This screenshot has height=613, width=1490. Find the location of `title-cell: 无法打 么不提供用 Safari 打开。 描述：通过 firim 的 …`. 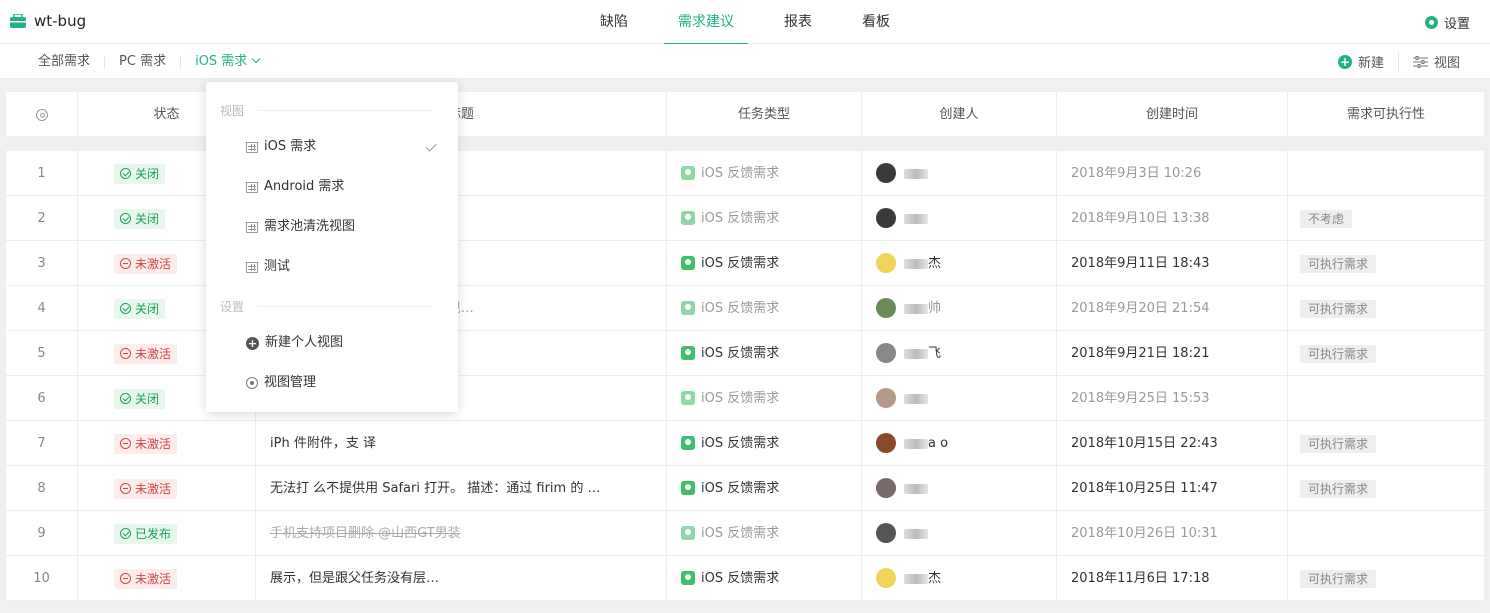

title-cell: 无法打 么不提供用 Safari 打开。 描述：通过 firim 的 … is located at coordinates (461, 488).